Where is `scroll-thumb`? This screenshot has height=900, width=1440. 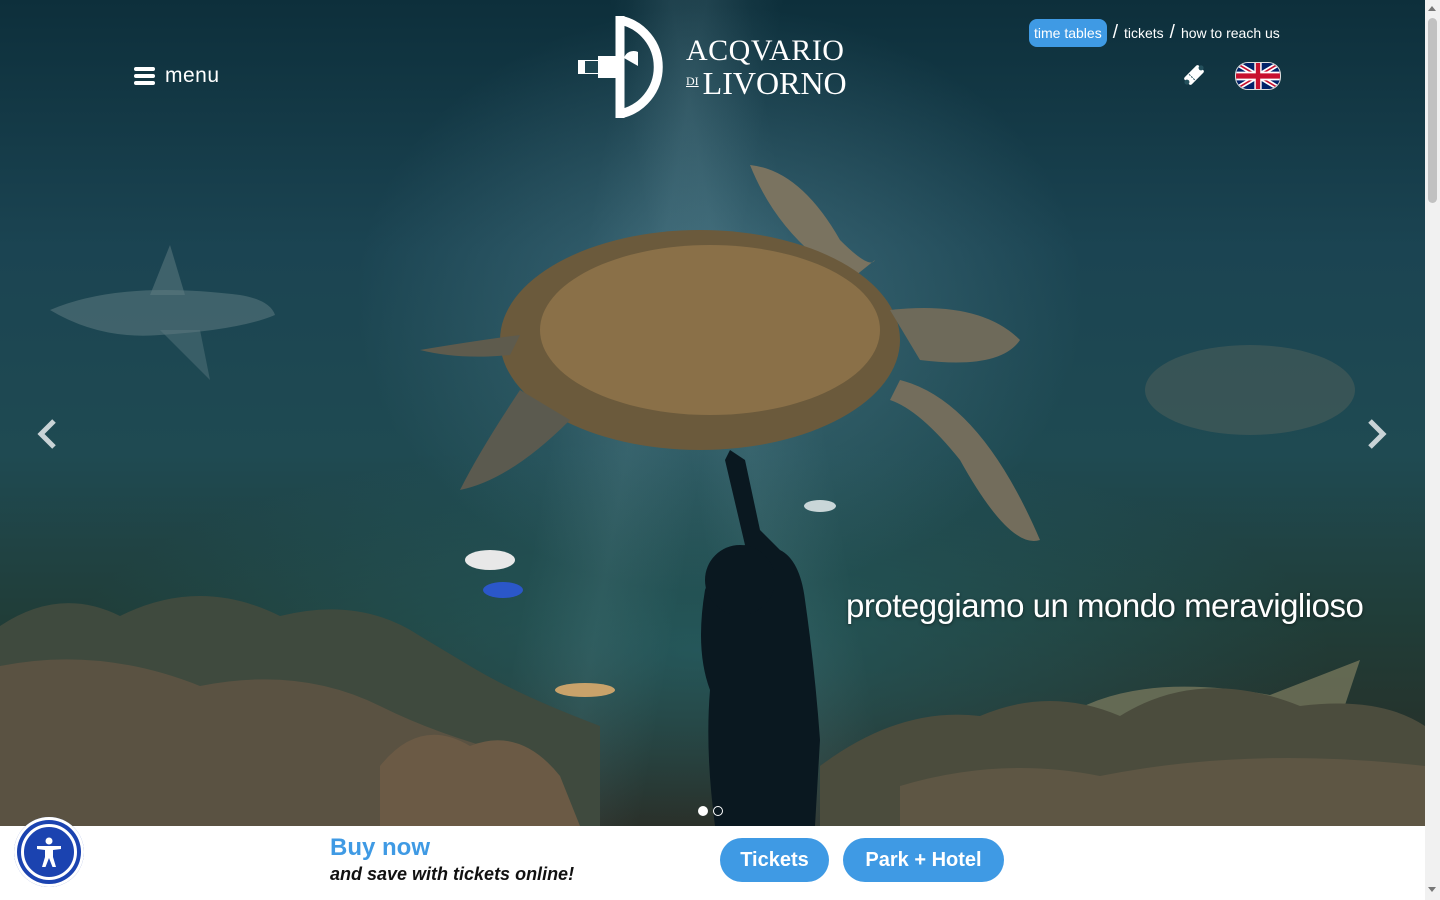
scroll-thumb is located at coordinates (1432, 110).